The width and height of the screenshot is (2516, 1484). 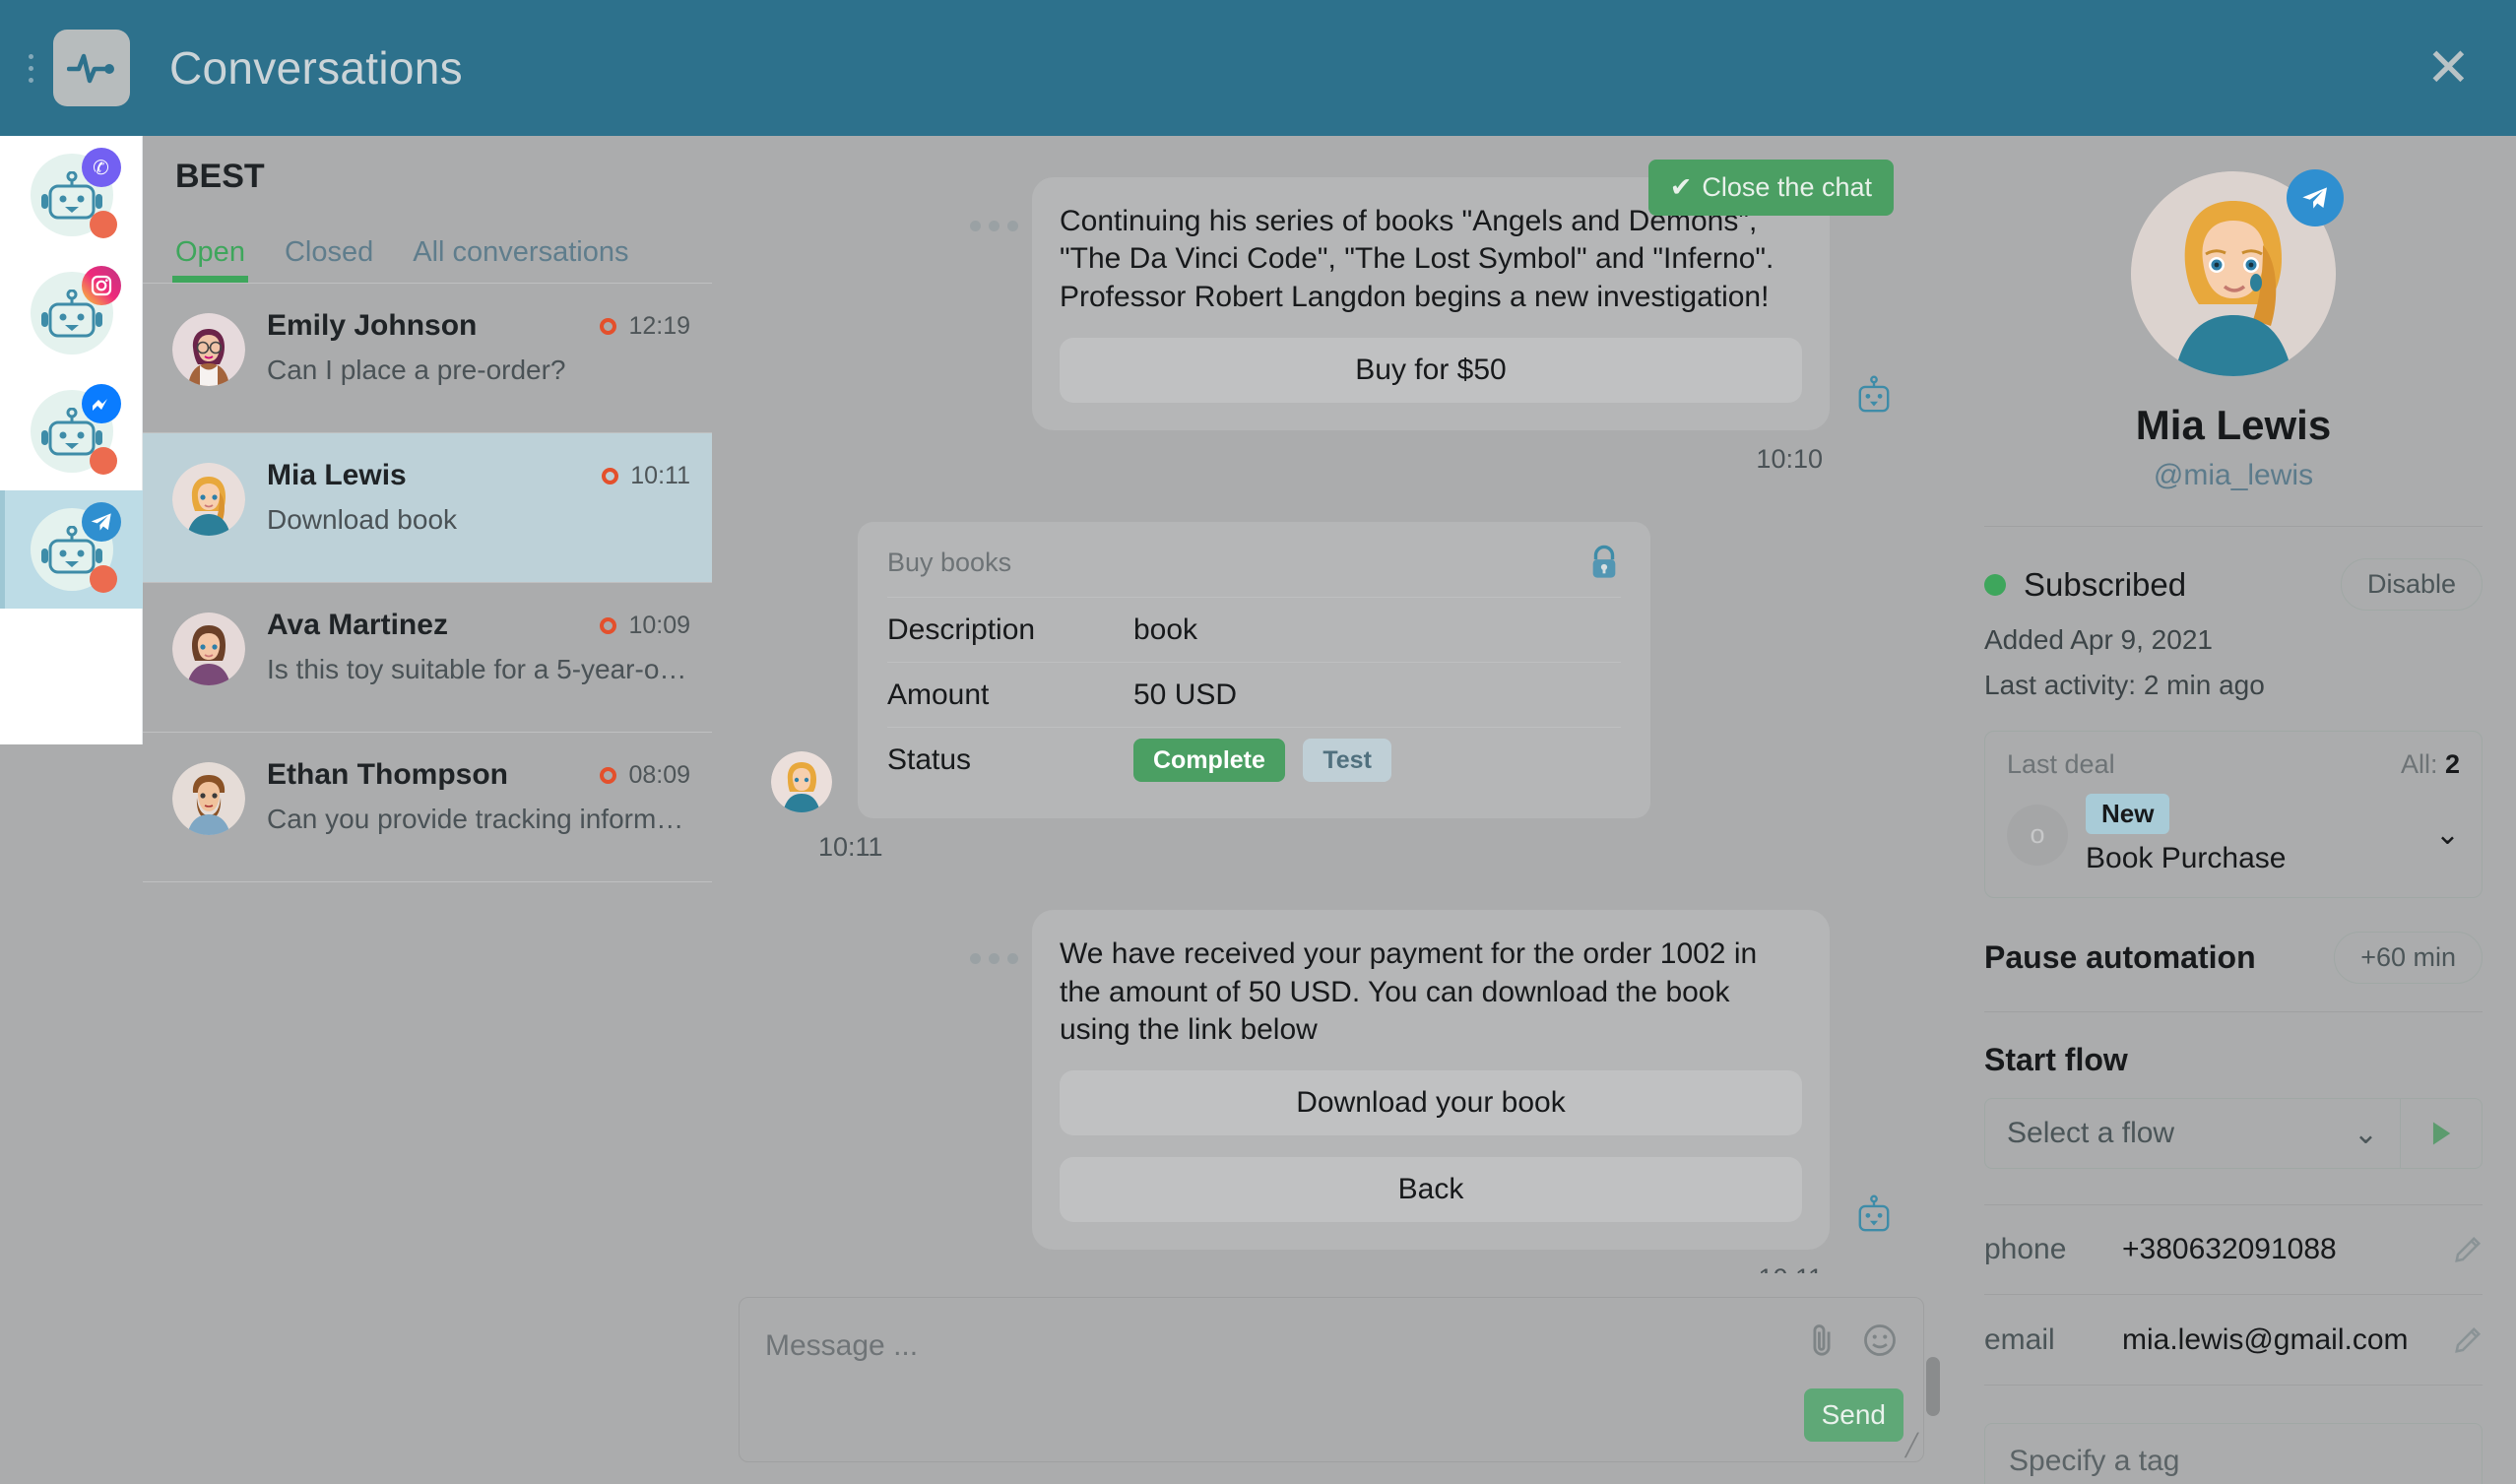 I want to click on tab-open: Open, so click(x=210, y=259).